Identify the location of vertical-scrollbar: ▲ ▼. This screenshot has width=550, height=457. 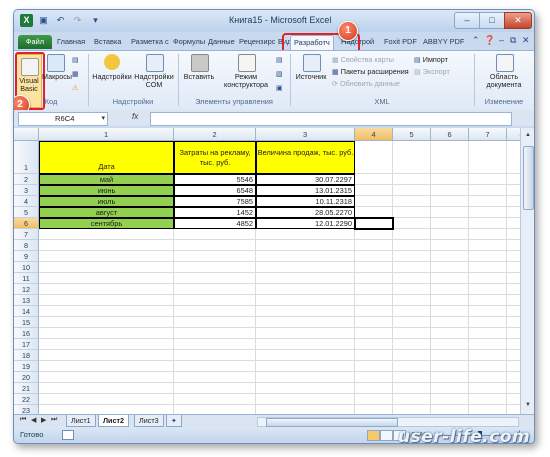
(527, 271).